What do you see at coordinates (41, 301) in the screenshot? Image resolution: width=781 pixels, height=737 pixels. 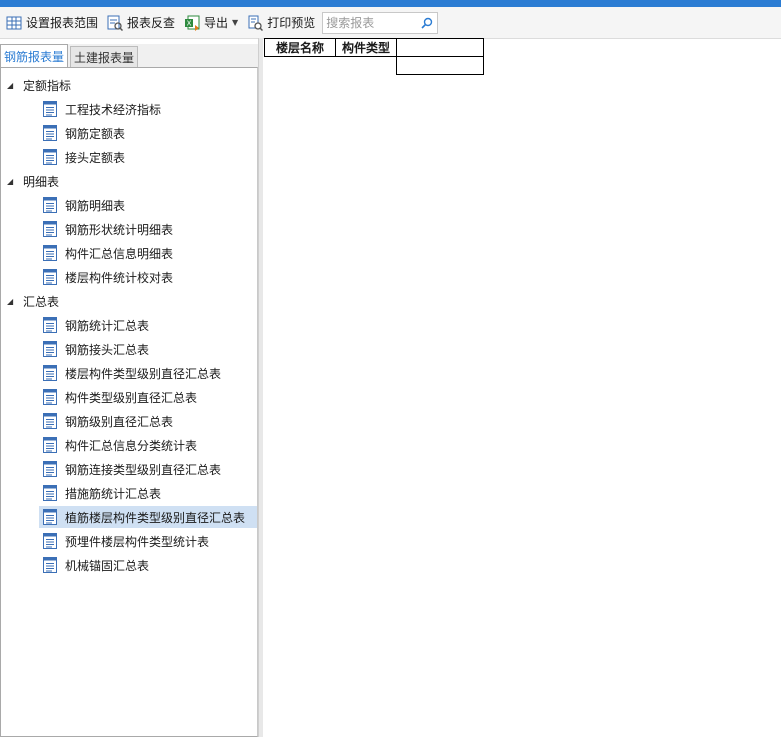 I see `tree-group-label: 汇总表` at bounding box center [41, 301].